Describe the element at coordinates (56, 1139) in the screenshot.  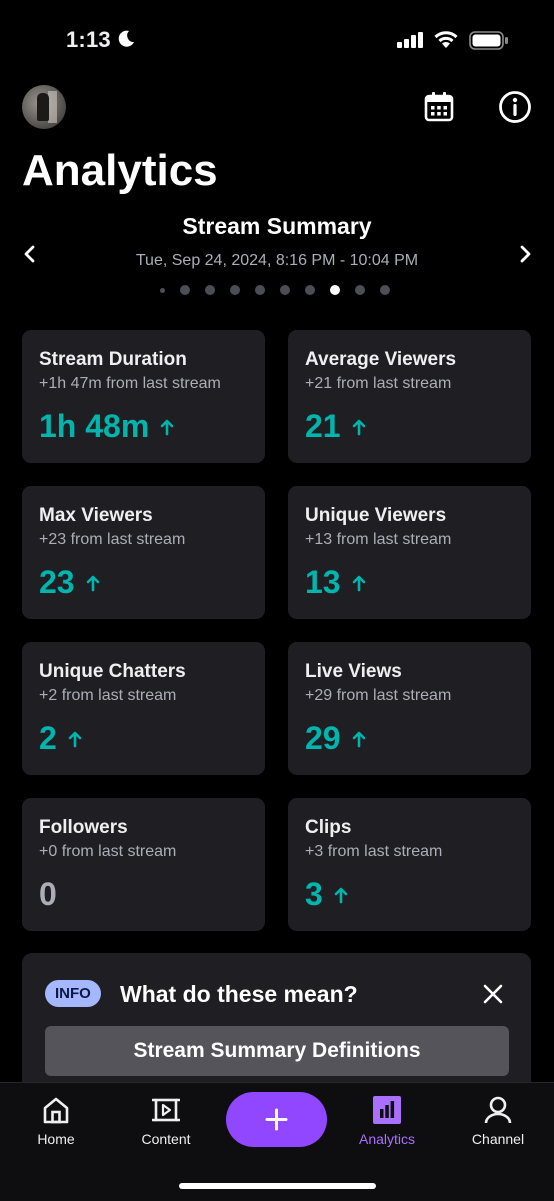
I see `nav-label: Home` at that location.